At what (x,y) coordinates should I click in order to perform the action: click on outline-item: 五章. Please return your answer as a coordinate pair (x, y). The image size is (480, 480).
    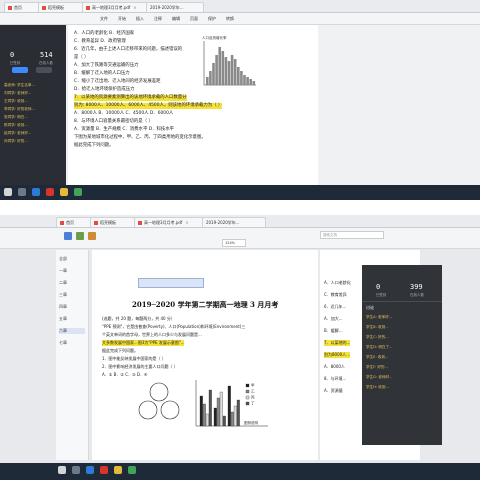
    Looking at the image, I should click on (63, 319).